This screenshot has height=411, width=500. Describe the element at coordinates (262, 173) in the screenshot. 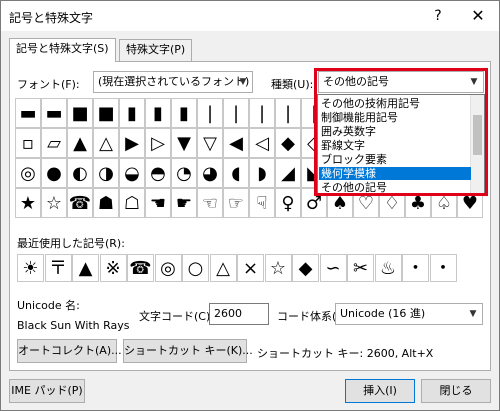

I see `symbol-cell: ◗` at that location.